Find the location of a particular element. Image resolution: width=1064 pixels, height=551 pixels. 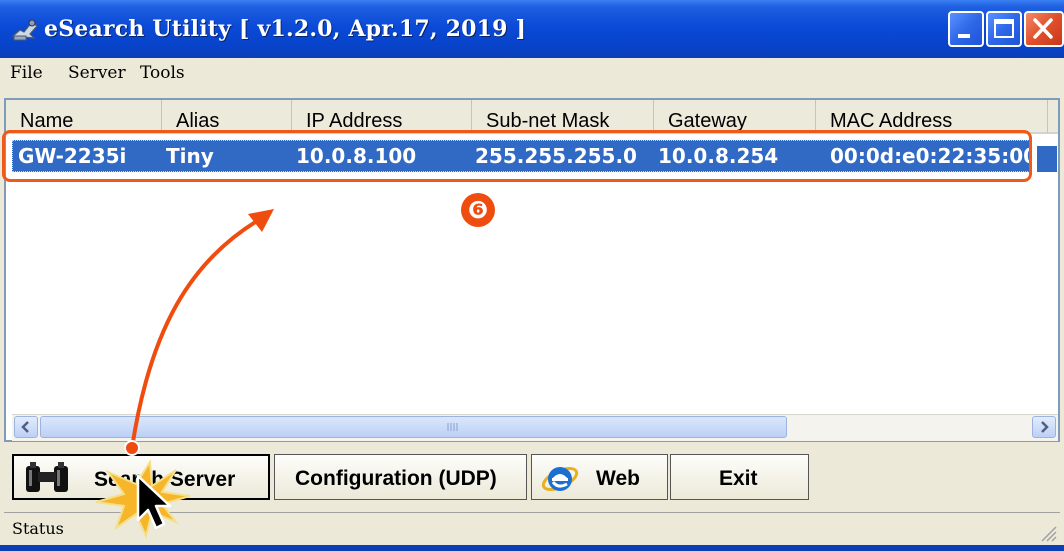

scroll-left-button is located at coordinates (26, 427).